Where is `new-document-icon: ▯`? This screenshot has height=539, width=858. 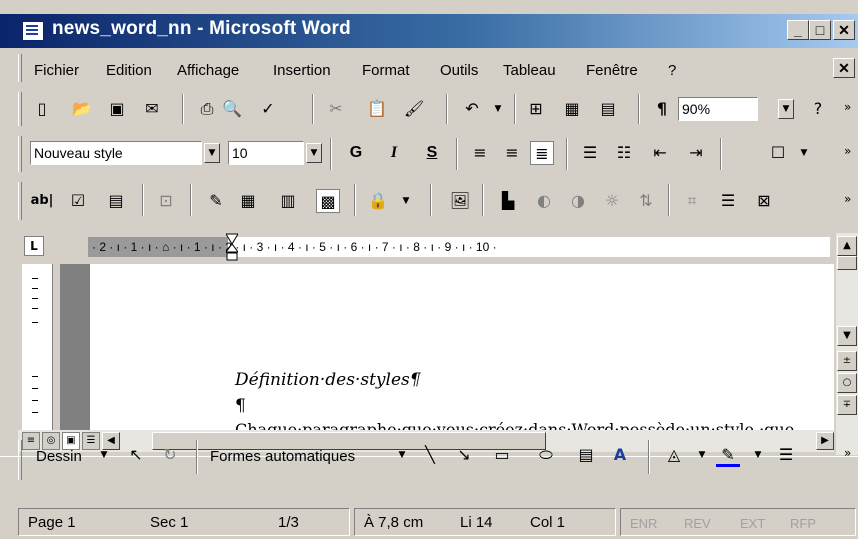 new-document-icon: ▯ is located at coordinates (42, 109).